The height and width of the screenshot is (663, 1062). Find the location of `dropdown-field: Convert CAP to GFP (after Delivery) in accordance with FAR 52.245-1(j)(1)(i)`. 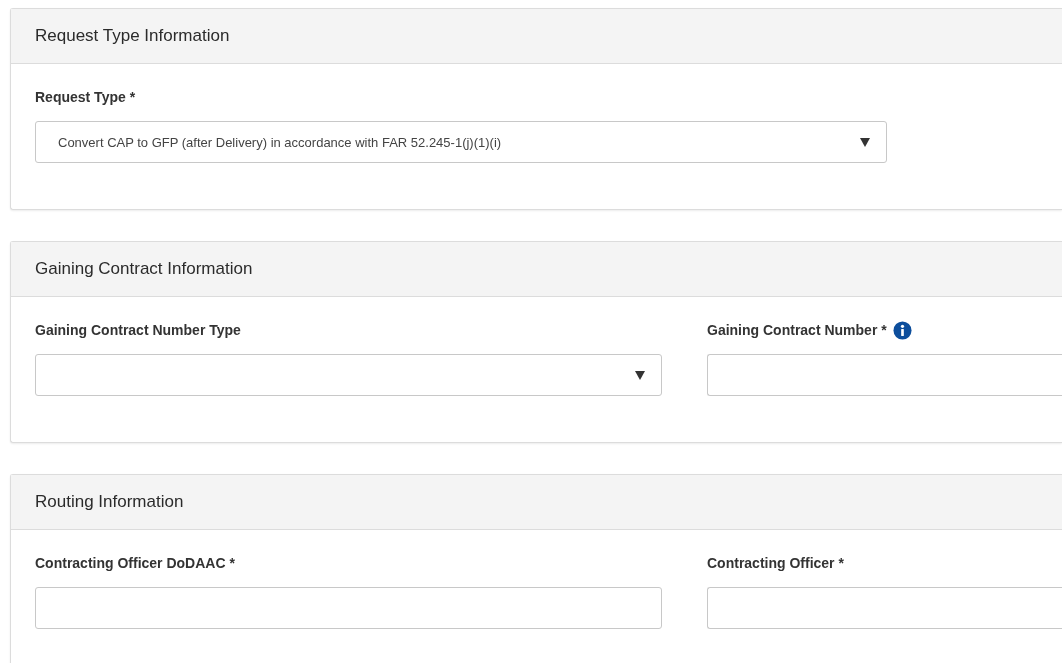

dropdown-field: Convert CAP to GFP (after Delivery) in accordance with FAR 52.245-1(j)(1)(i) is located at coordinates (461, 142).